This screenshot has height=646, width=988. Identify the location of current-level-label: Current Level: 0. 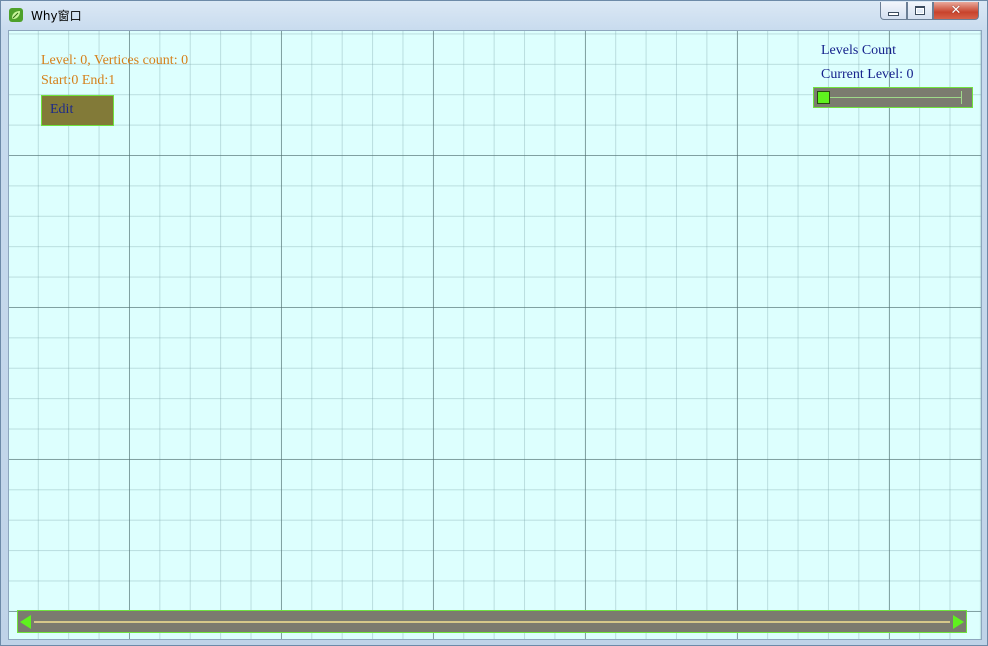
(867, 74).